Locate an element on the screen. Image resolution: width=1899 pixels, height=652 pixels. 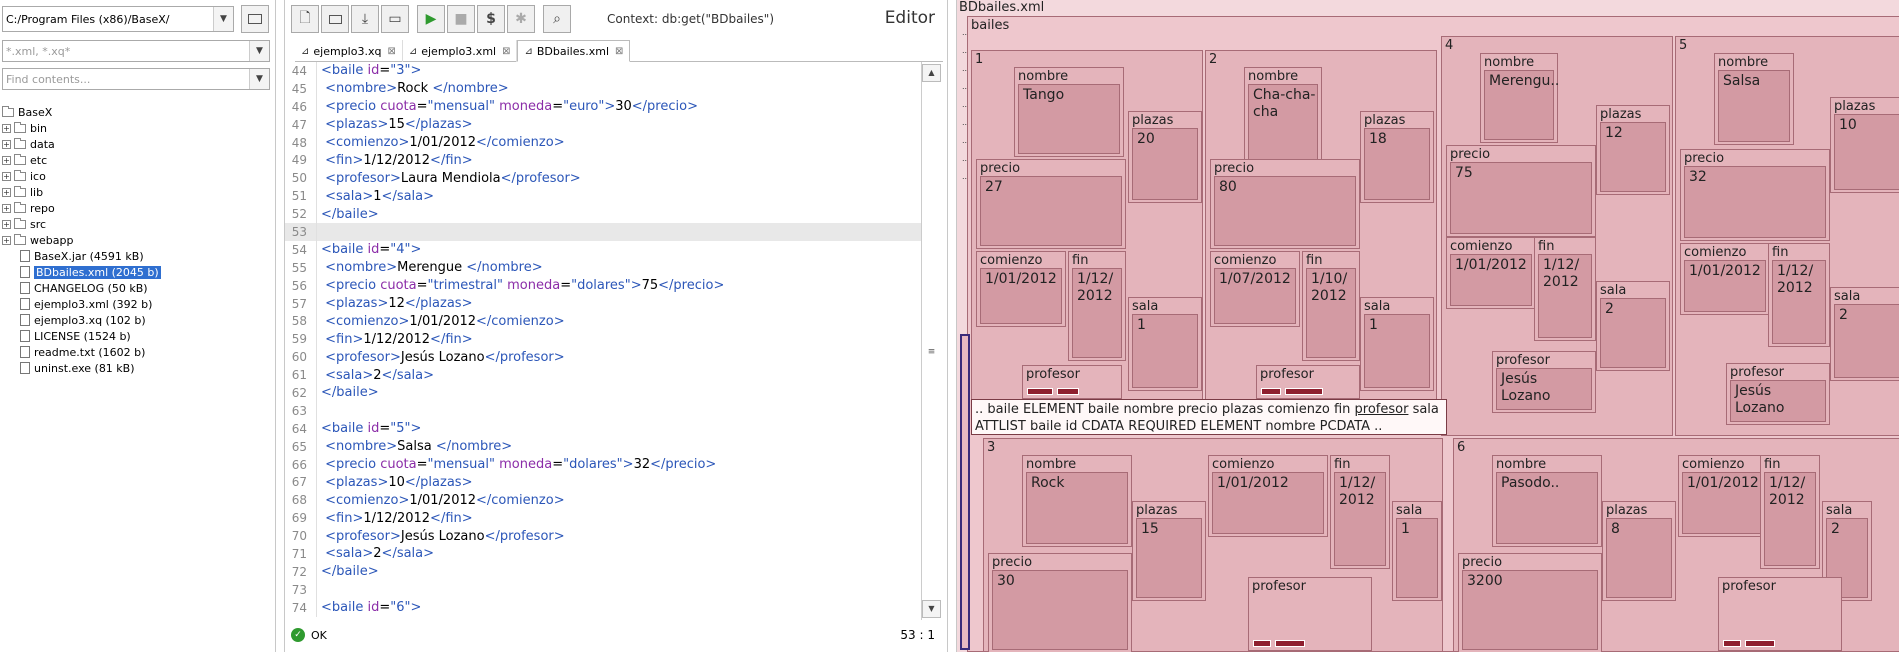
map-node-comienzo-value: 1/07/2012 is located at coordinates (1255, 296).